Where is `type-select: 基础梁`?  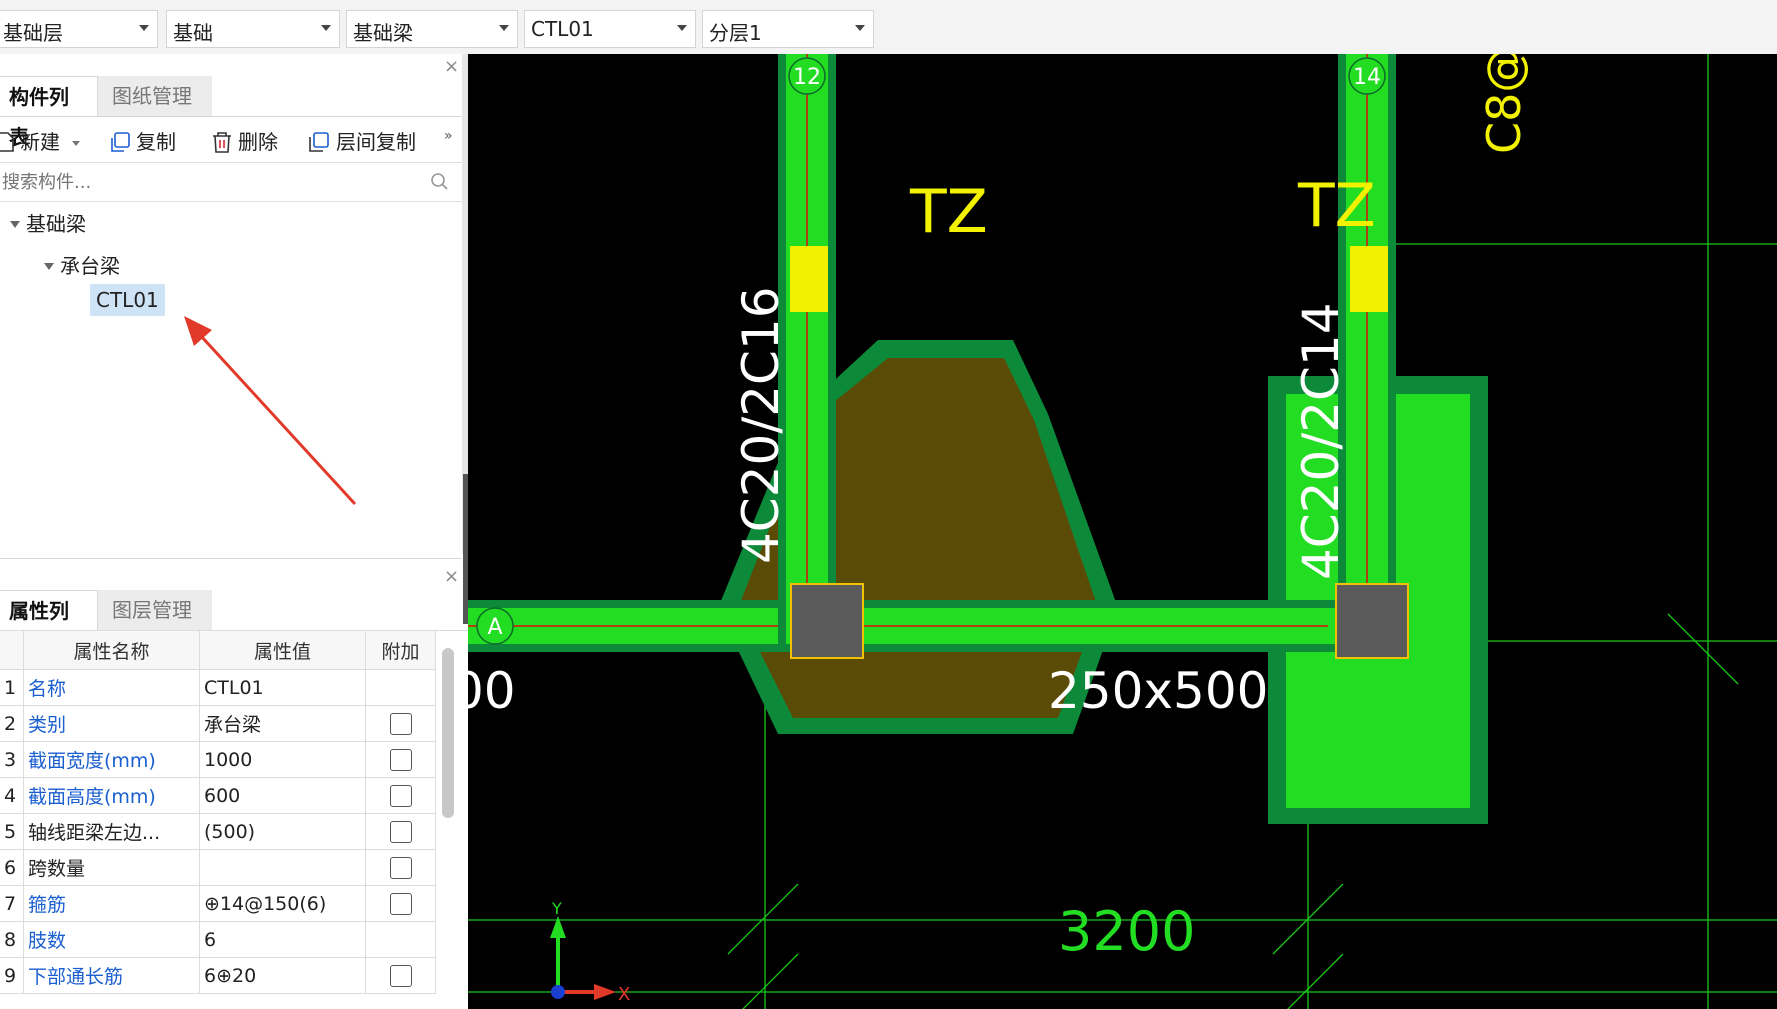 type-select: 基础梁 is located at coordinates (432, 29).